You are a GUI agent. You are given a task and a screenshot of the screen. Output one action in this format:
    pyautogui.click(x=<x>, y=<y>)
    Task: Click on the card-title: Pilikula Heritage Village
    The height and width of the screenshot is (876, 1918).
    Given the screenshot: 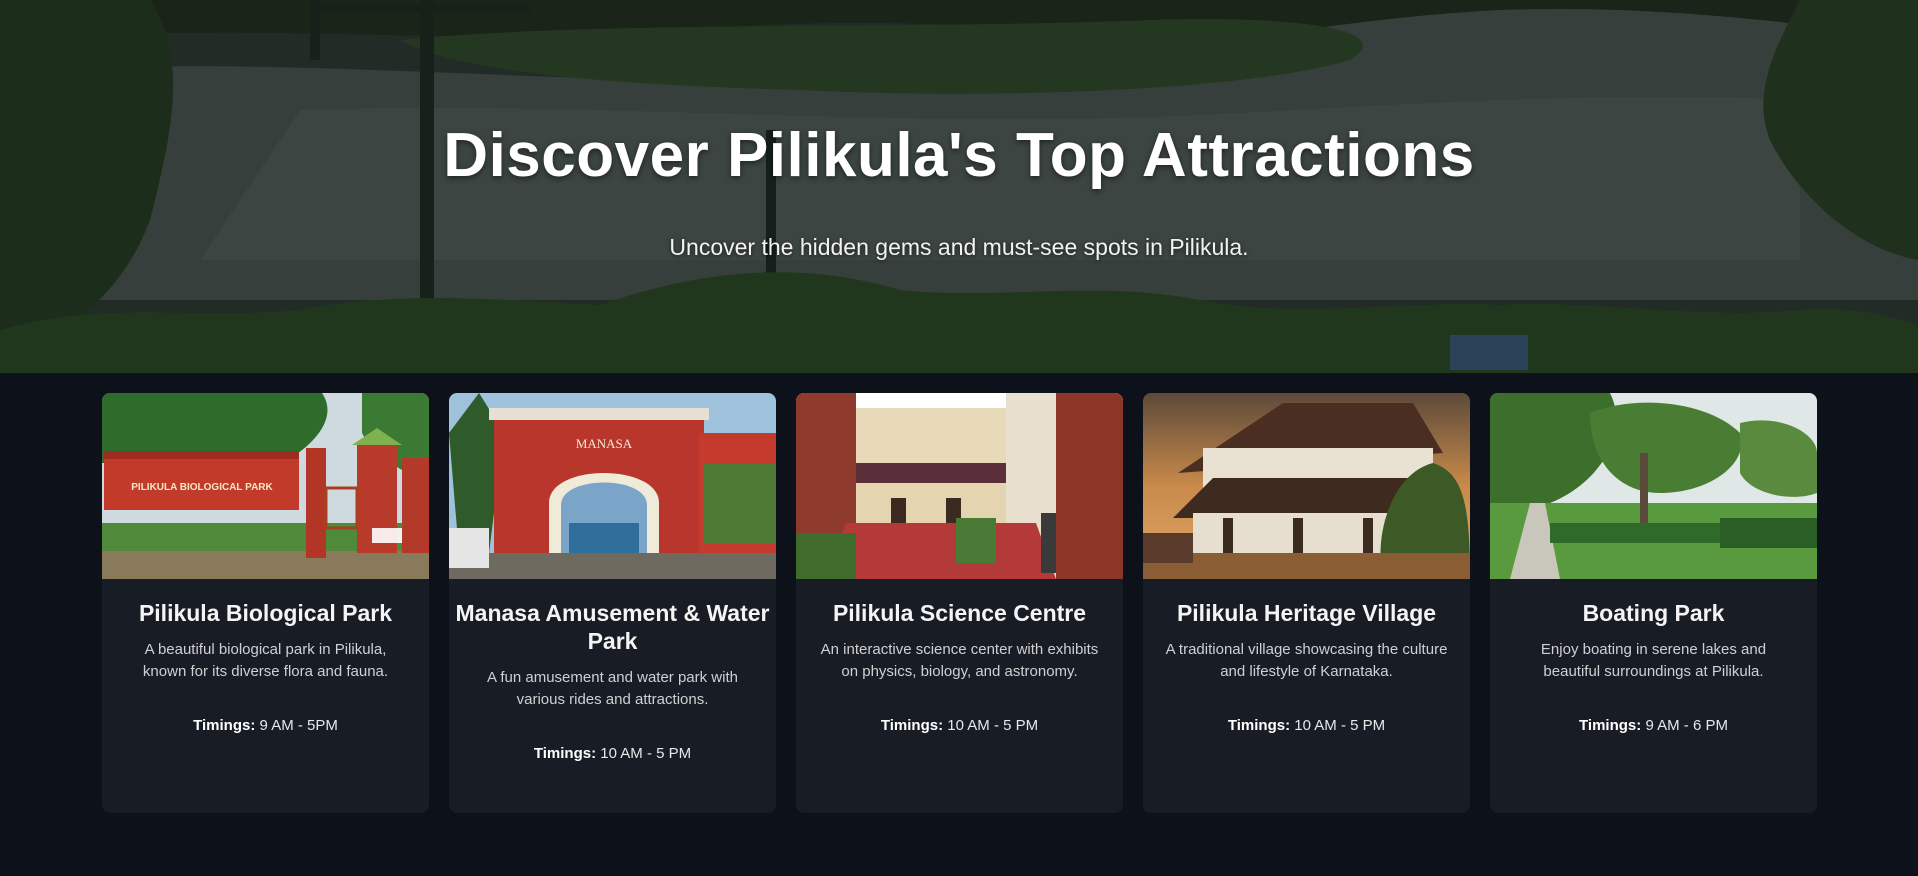 What is the action you would take?
    pyautogui.click(x=1306, y=613)
    